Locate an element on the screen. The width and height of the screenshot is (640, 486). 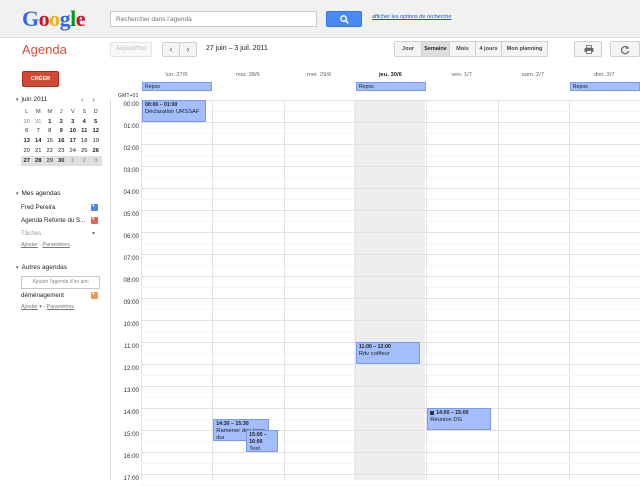
mini-calendar-day: 9 is located at coordinates (62, 132).